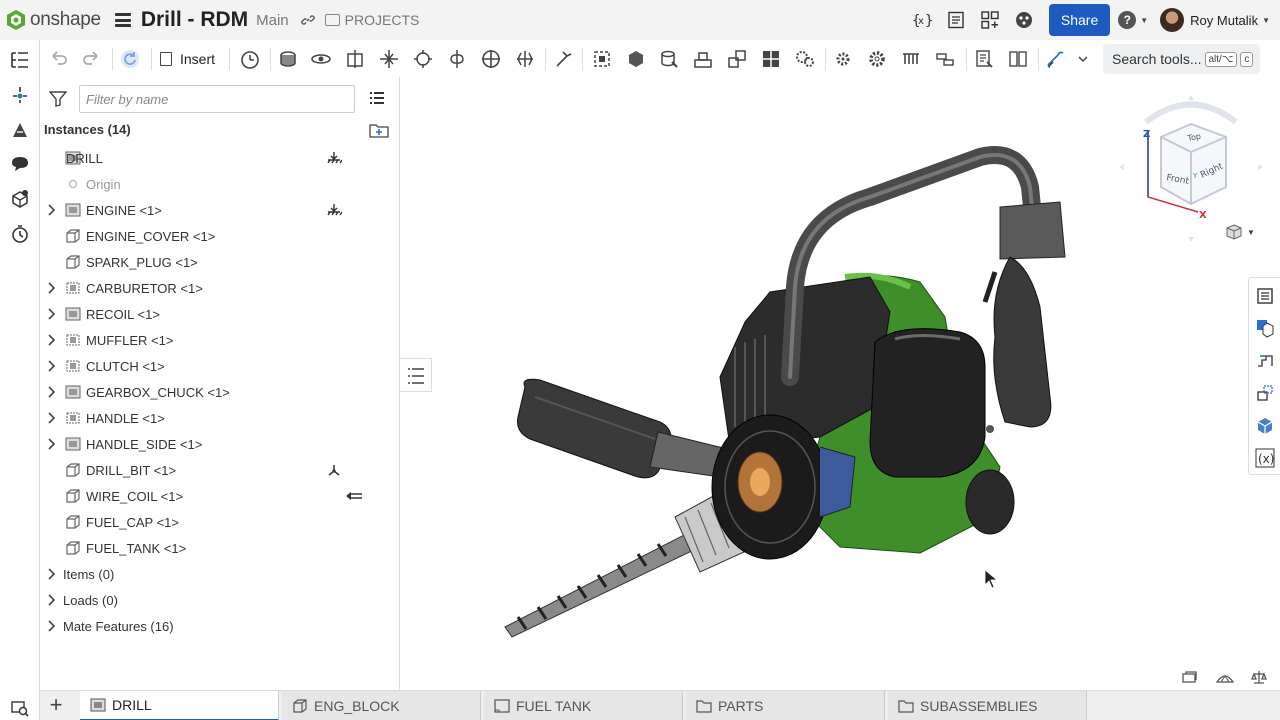 Image resolution: width=1280 pixels, height=720 pixels. What do you see at coordinates (220, 158) in the screenshot?
I see `tree-row-drill: DRILL` at bounding box center [220, 158].